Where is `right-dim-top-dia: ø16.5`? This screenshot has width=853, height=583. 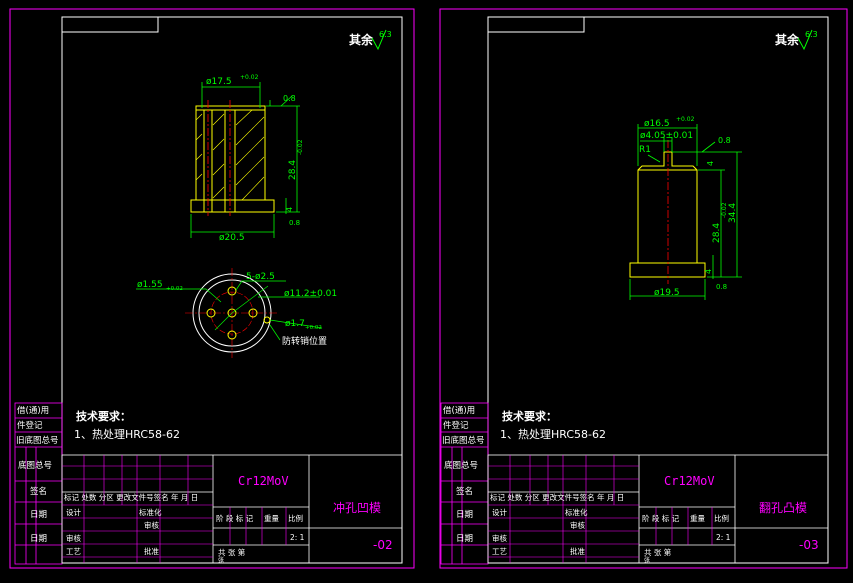
right-dim-top-dia: ø16.5 is located at coordinates (657, 124).